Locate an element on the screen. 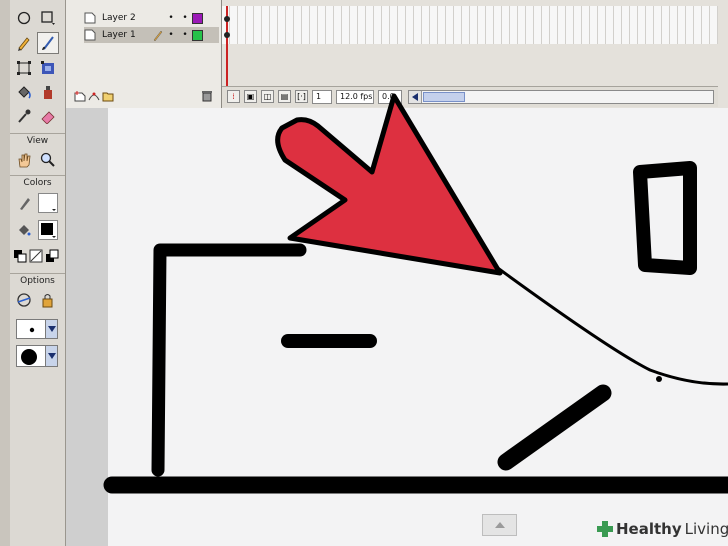 Image resolution: width=728 pixels, height=546 pixels. red-arrow-icon is located at coordinates (389, 184).